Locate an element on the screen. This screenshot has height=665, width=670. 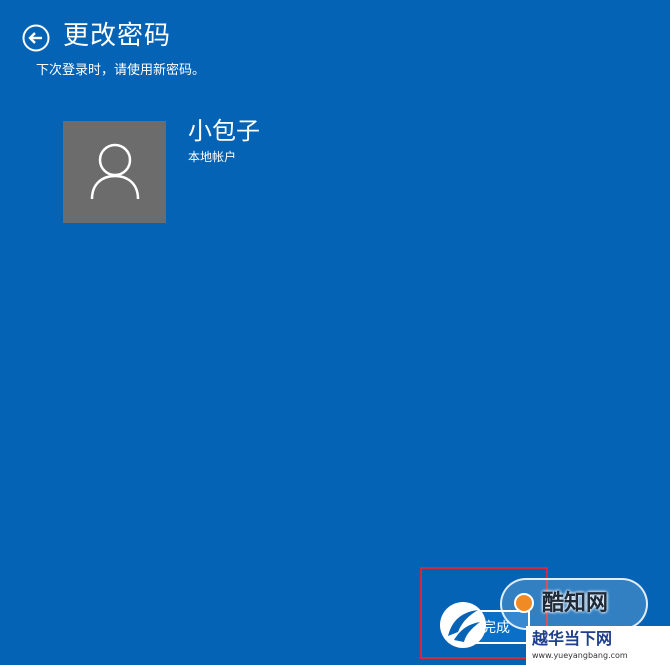
watermark-logo-icon is located at coordinates (463, 625).